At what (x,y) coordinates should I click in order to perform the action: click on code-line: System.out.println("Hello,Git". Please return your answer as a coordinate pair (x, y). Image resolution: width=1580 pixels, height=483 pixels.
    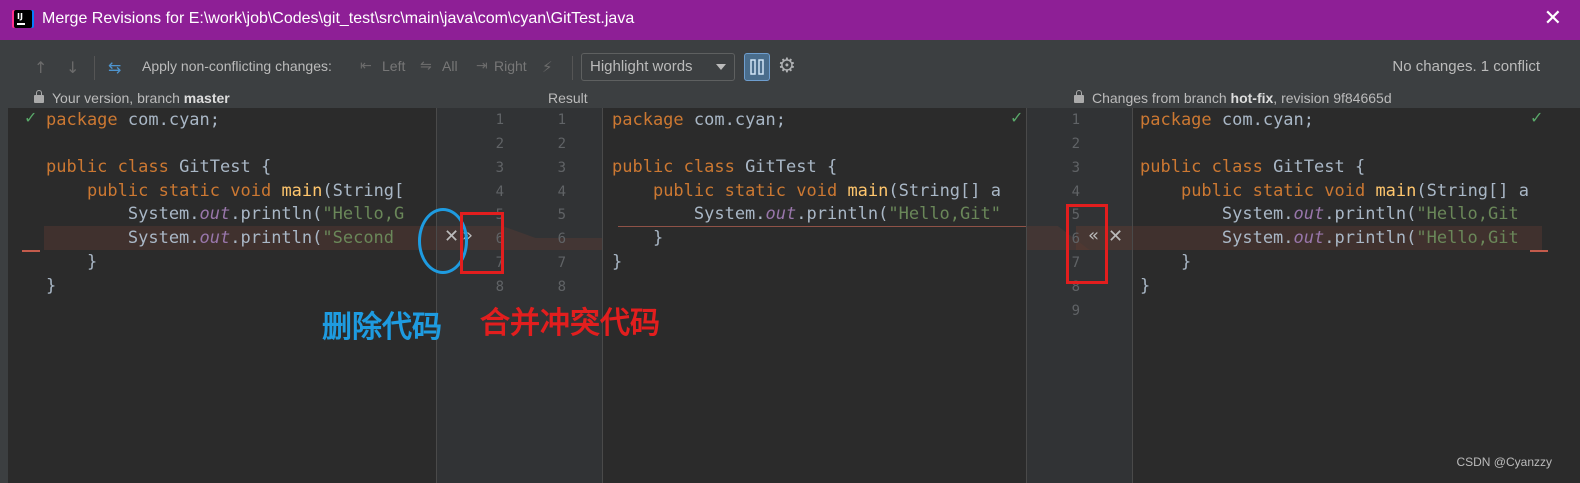
    Looking at the image, I should click on (806, 214).